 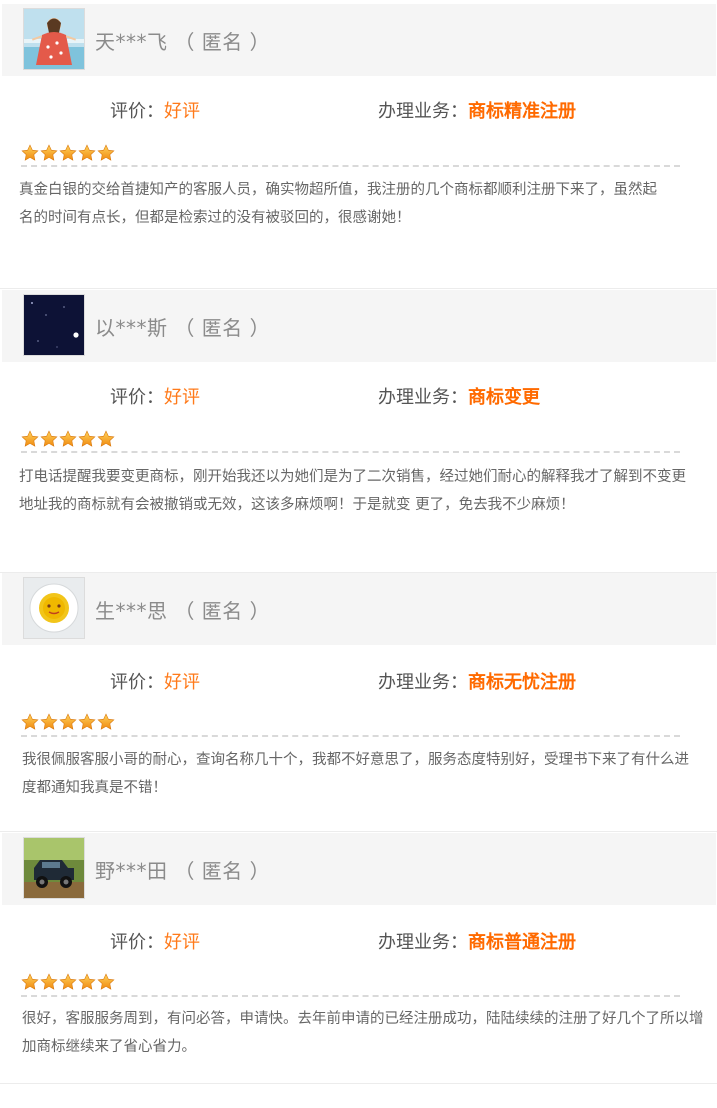 I want to click on business: 办理业务：商标精准注册, so click(x=477, y=110).